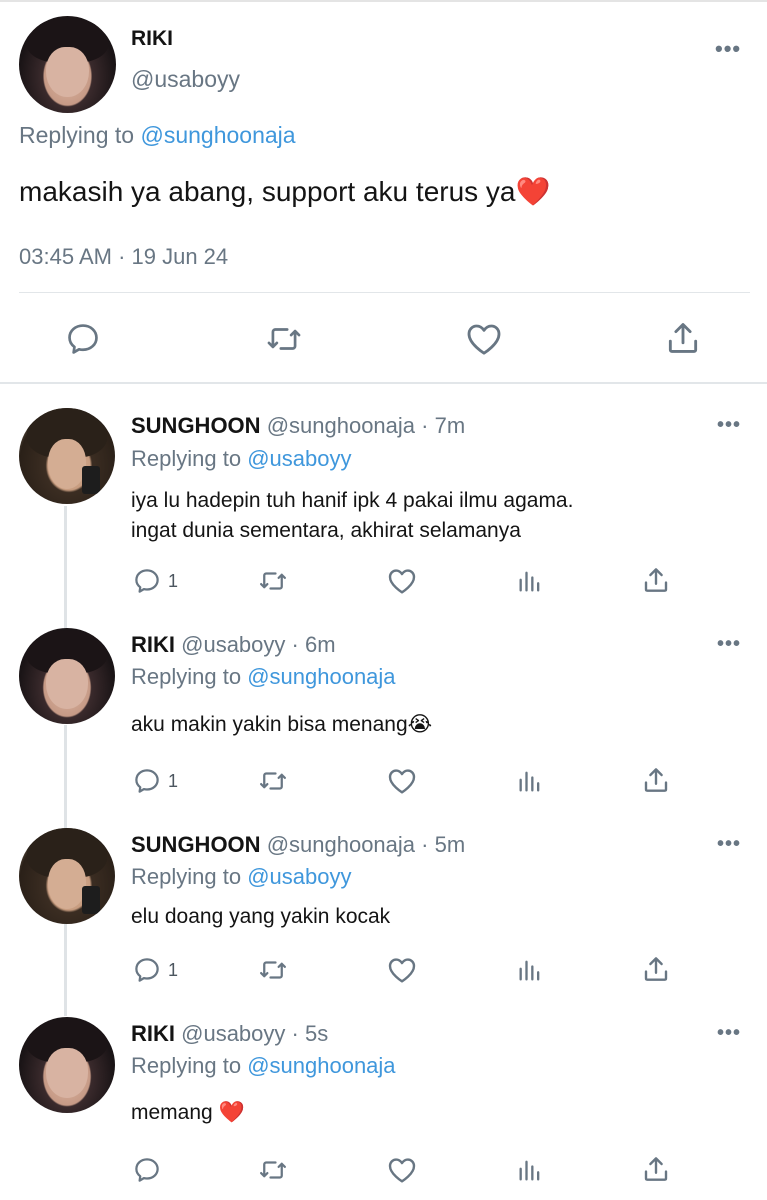 This screenshot has height=1200, width=767. What do you see at coordinates (443, 425) in the screenshot?
I see `reply-time: · 7m` at bounding box center [443, 425].